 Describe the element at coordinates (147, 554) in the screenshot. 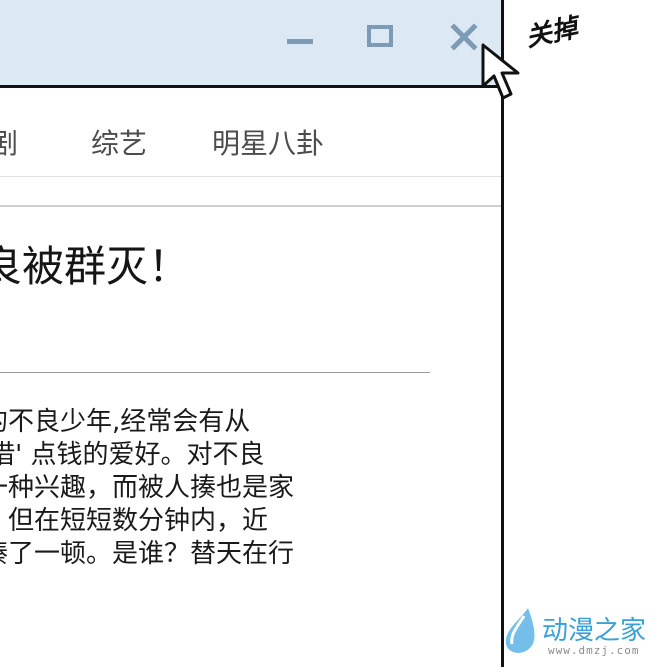

I see `article-line: 揍了一顿。是谁？替天在行` at that location.